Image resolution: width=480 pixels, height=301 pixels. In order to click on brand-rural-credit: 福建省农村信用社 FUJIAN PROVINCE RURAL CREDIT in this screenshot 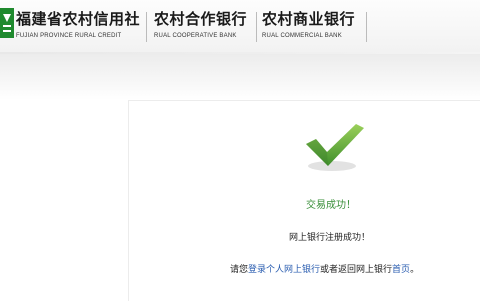, I will do `click(78, 25)`.